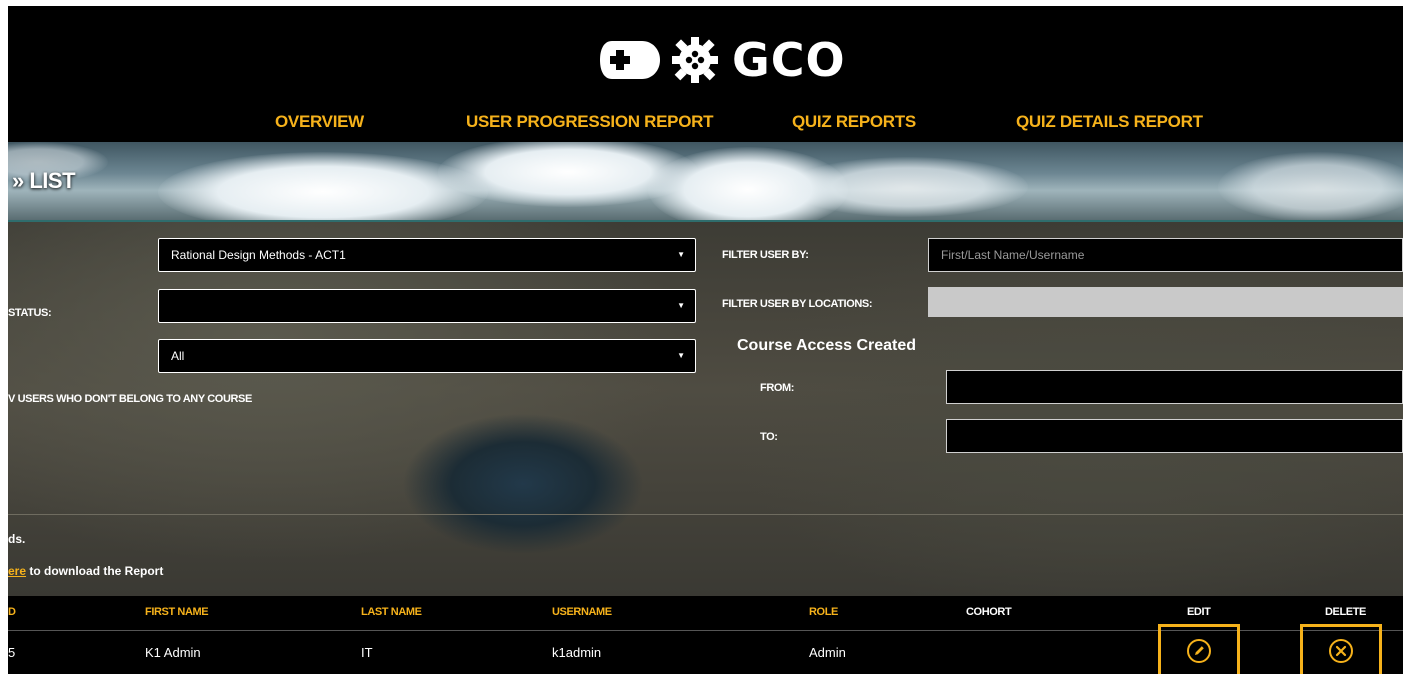 The width and height of the screenshot is (1403, 674). Describe the element at coordinates (989, 612) in the screenshot. I see `col-cohort: COHORT` at that location.